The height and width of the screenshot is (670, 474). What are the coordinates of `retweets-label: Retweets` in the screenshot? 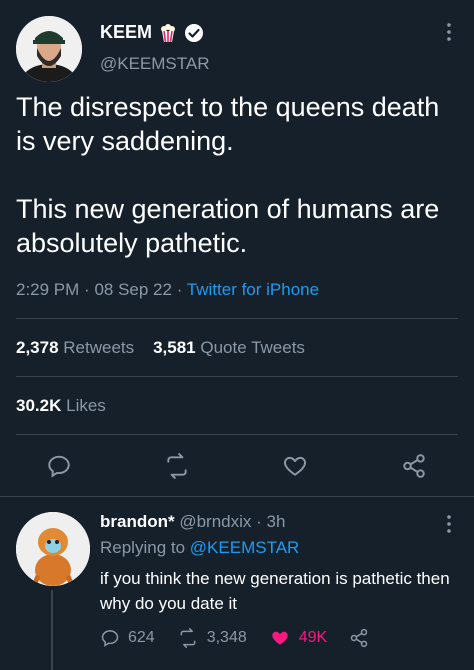 It's located at (99, 347).